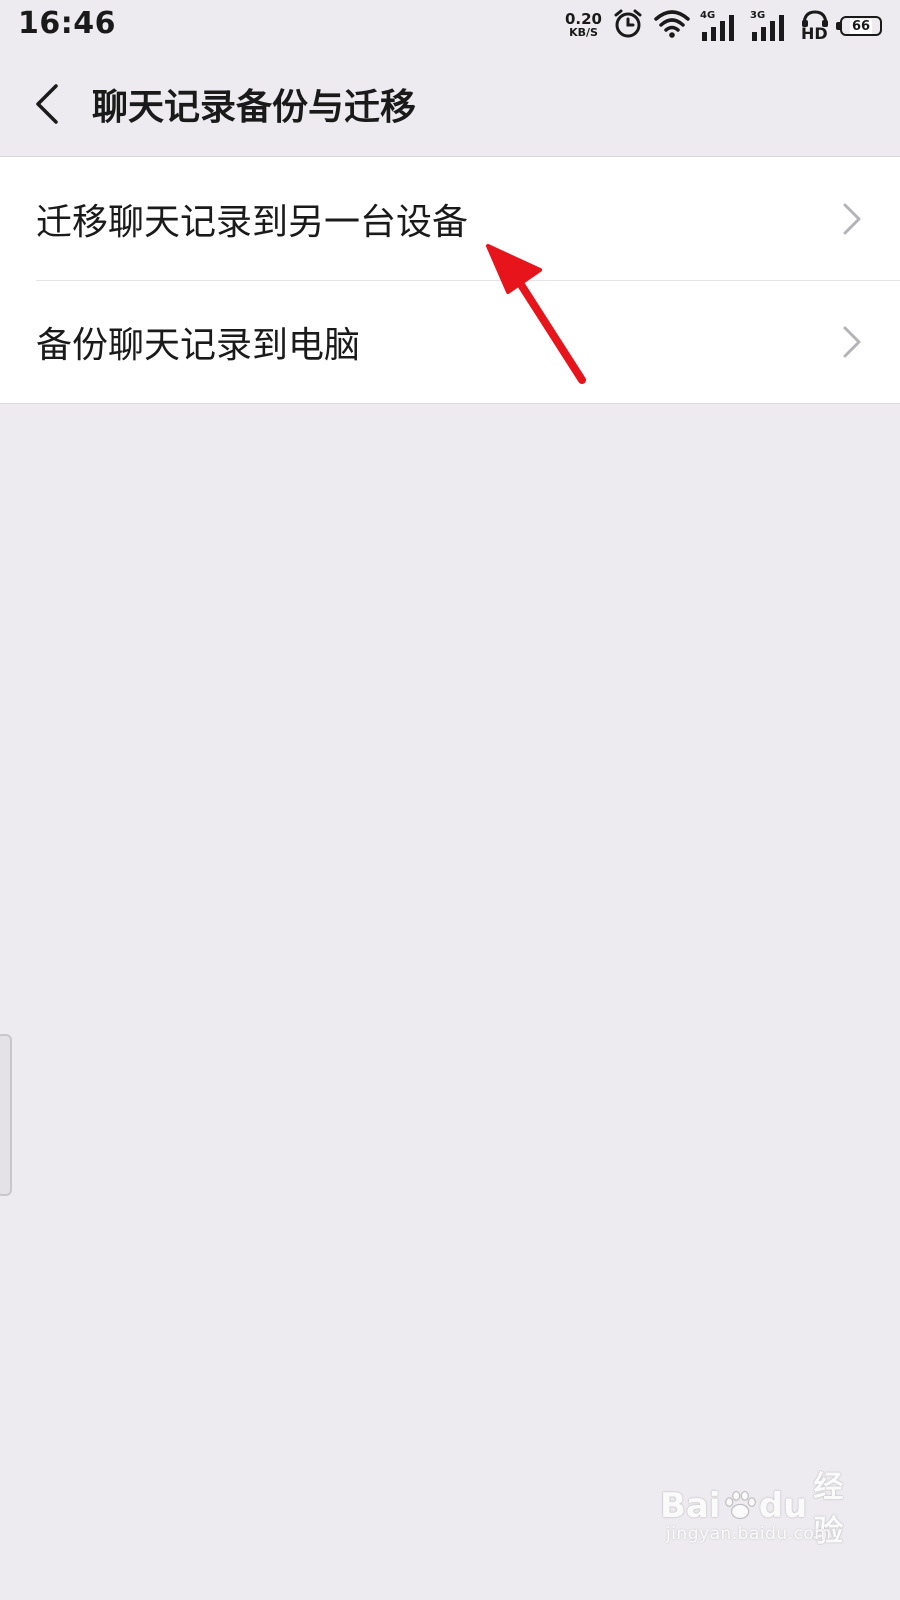 Image resolution: width=900 pixels, height=1600 pixels. I want to click on battery-icon: 66, so click(859, 26).